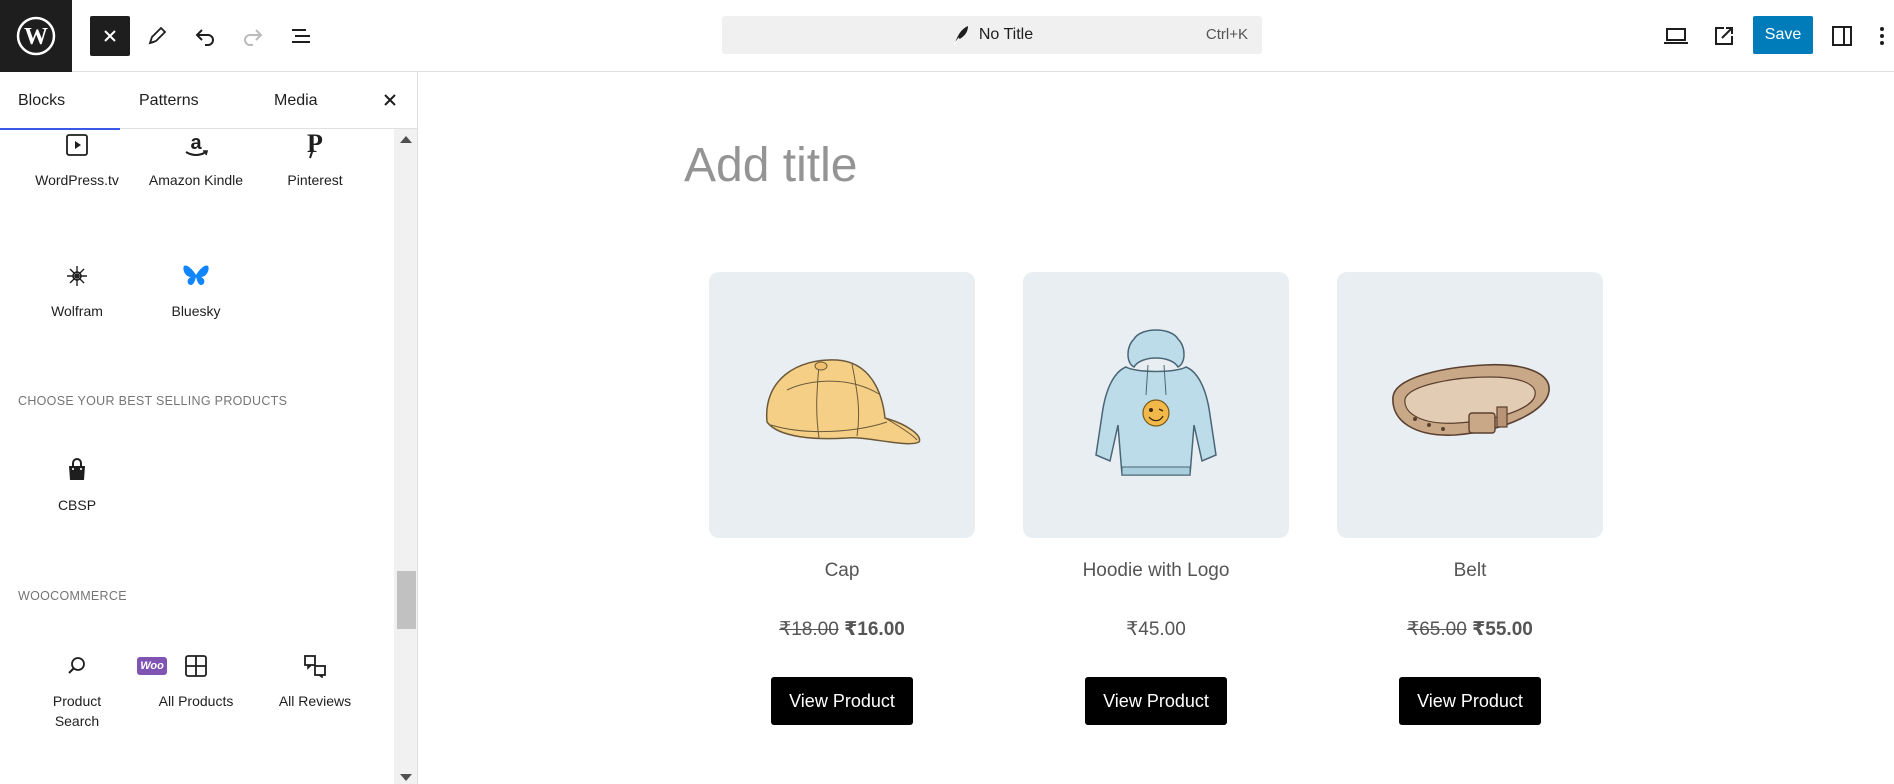 The image size is (1894, 784). I want to click on inserter-tabs: Blocks Patterns Media, so click(208, 101).